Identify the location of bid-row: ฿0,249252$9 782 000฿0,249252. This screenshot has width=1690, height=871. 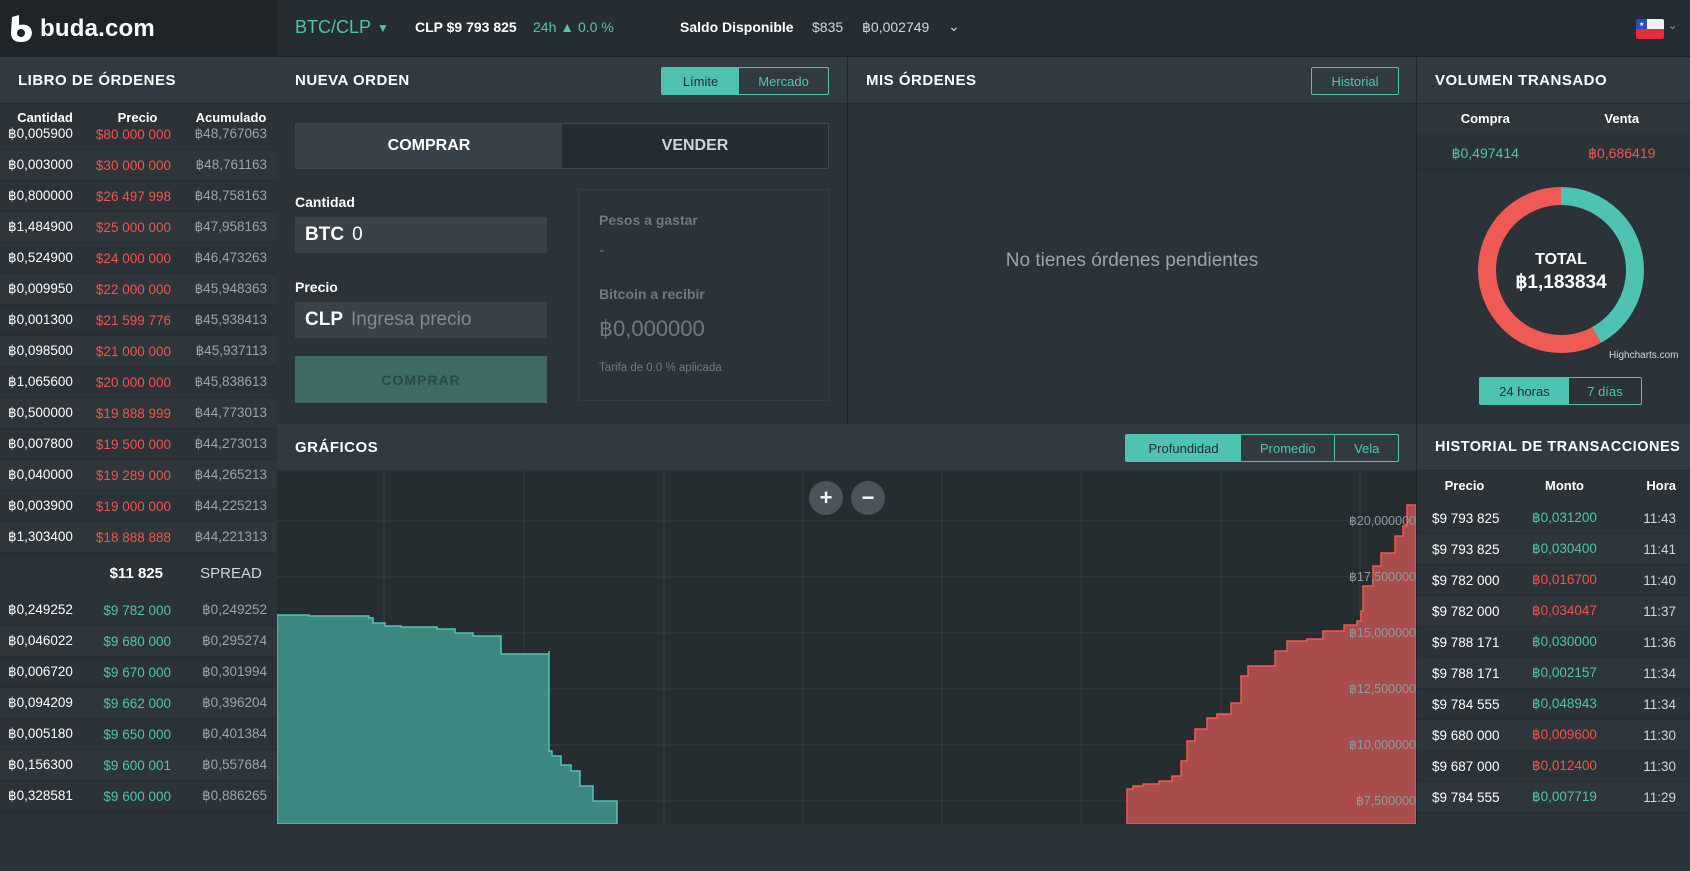
(138, 610).